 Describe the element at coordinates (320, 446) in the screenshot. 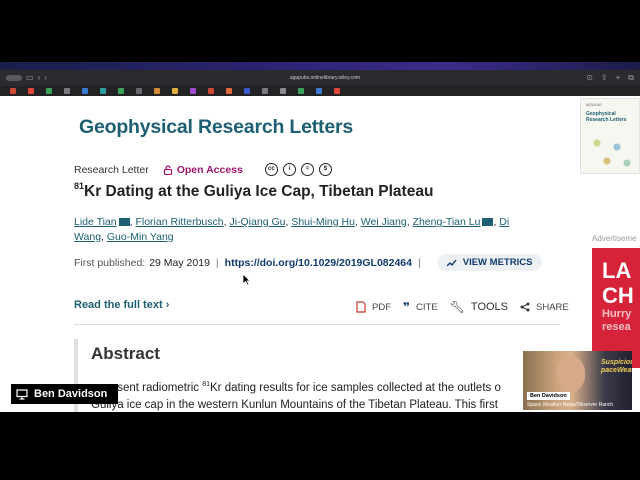

I see `letterbox-bottom` at that location.